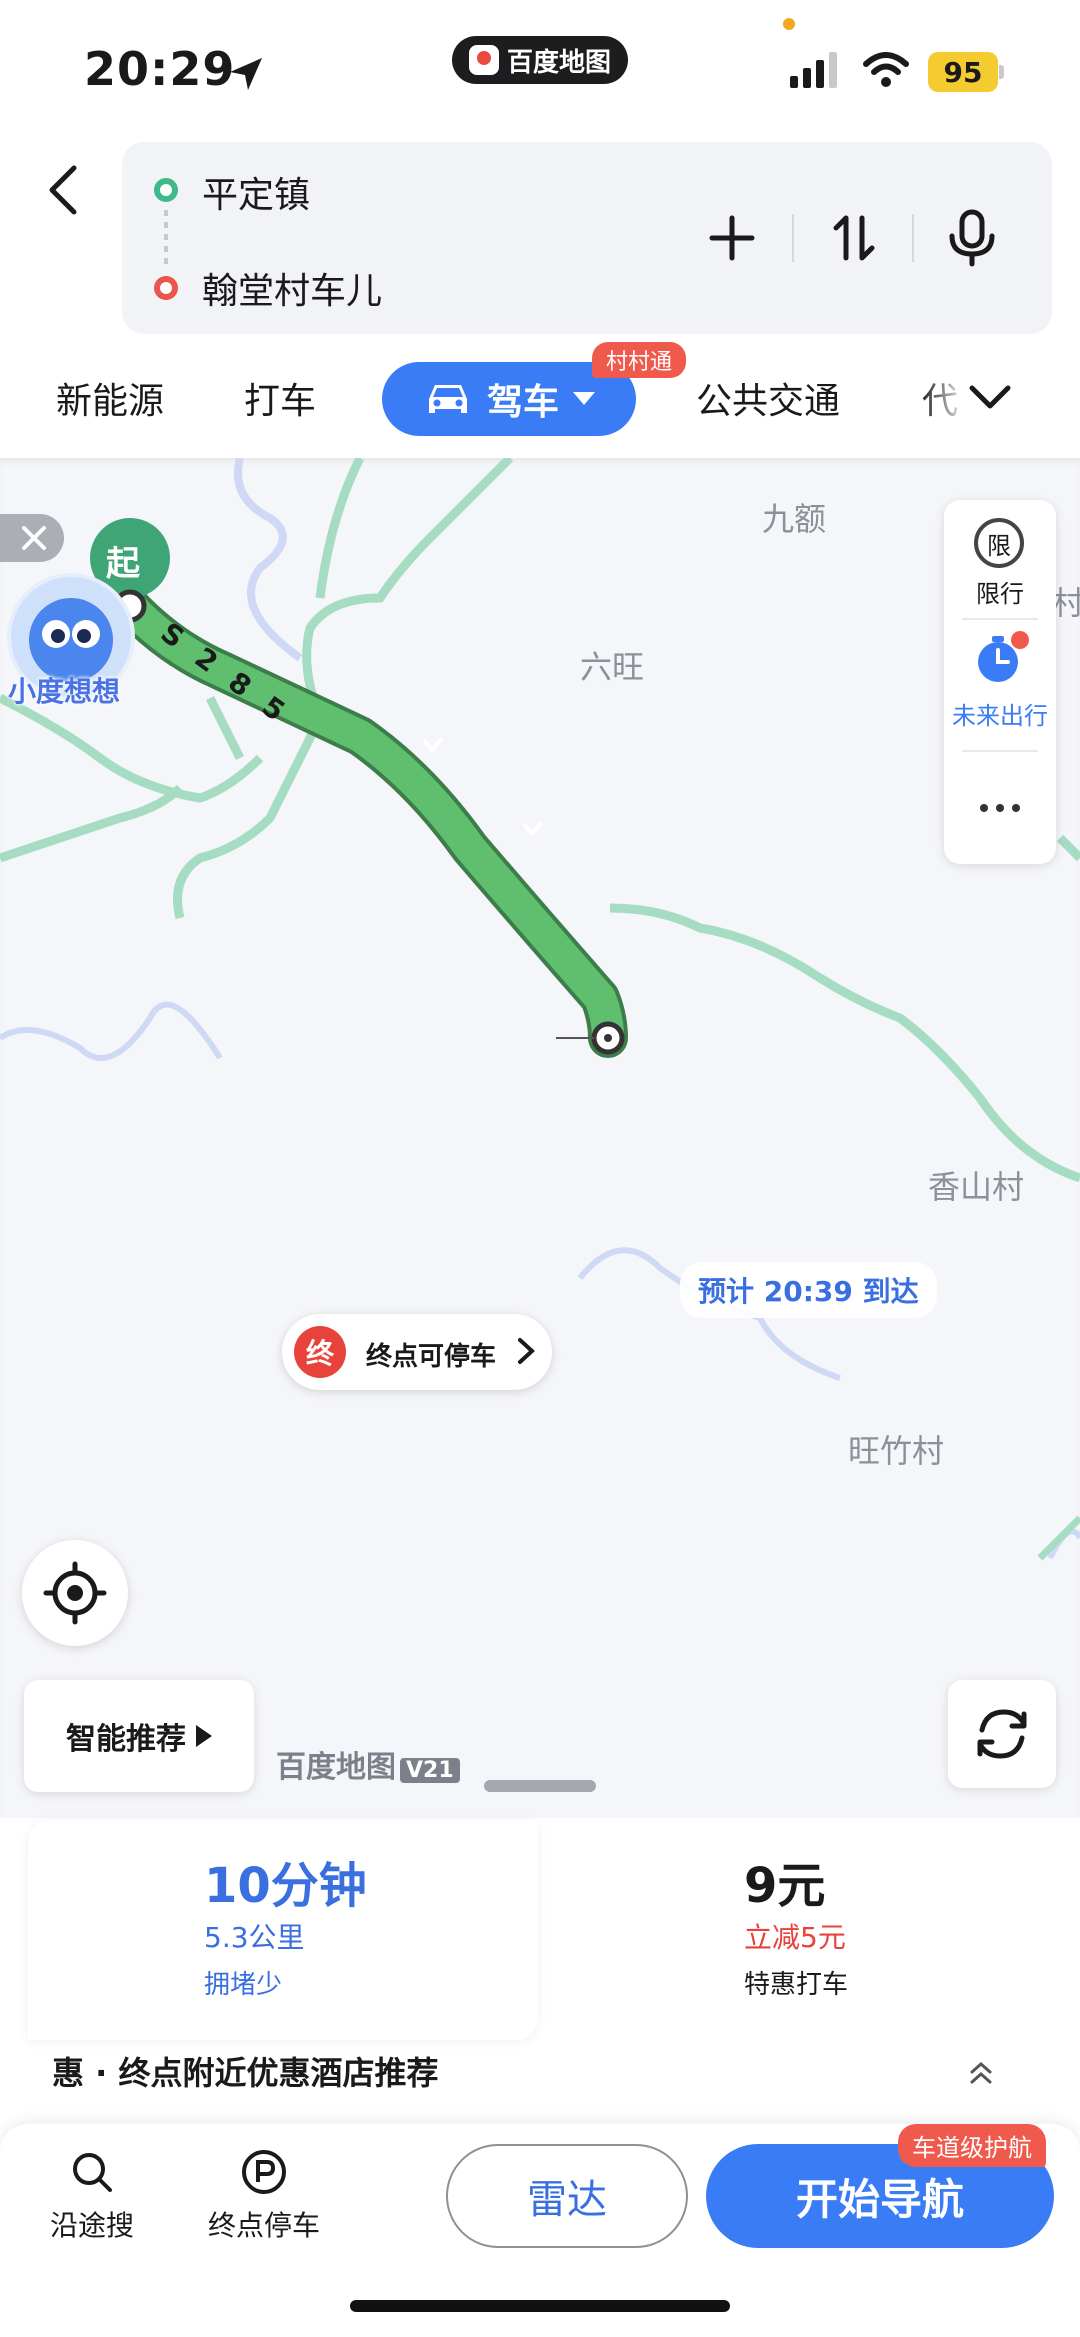  Describe the element at coordinates (263, 2225) in the screenshot. I see `end-parking-label: 终点停车` at that location.